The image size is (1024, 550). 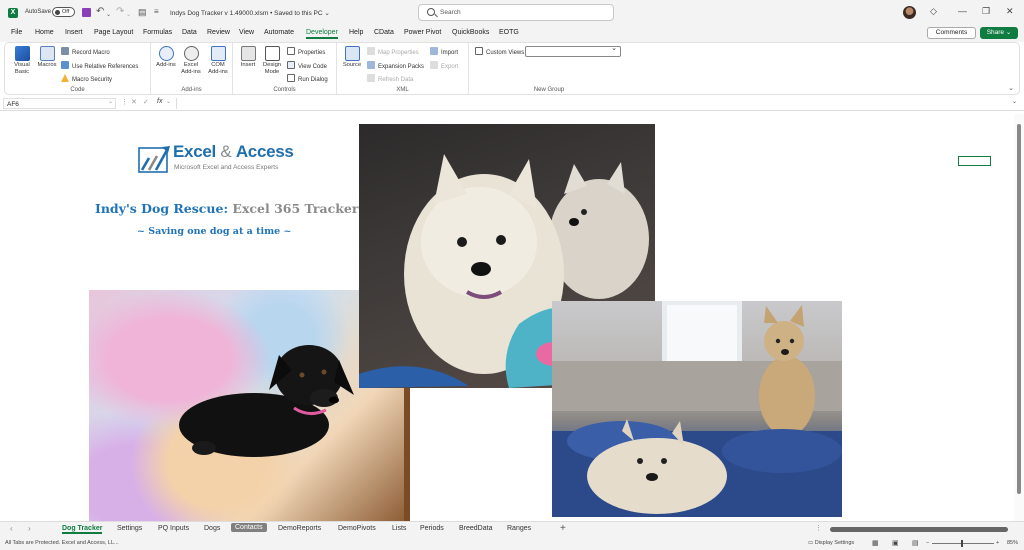 What do you see at coordinates (475, 528) in the screenshot?
I see `sheet-tab-breeddata: BreedData` at bounding box center [475, 528].